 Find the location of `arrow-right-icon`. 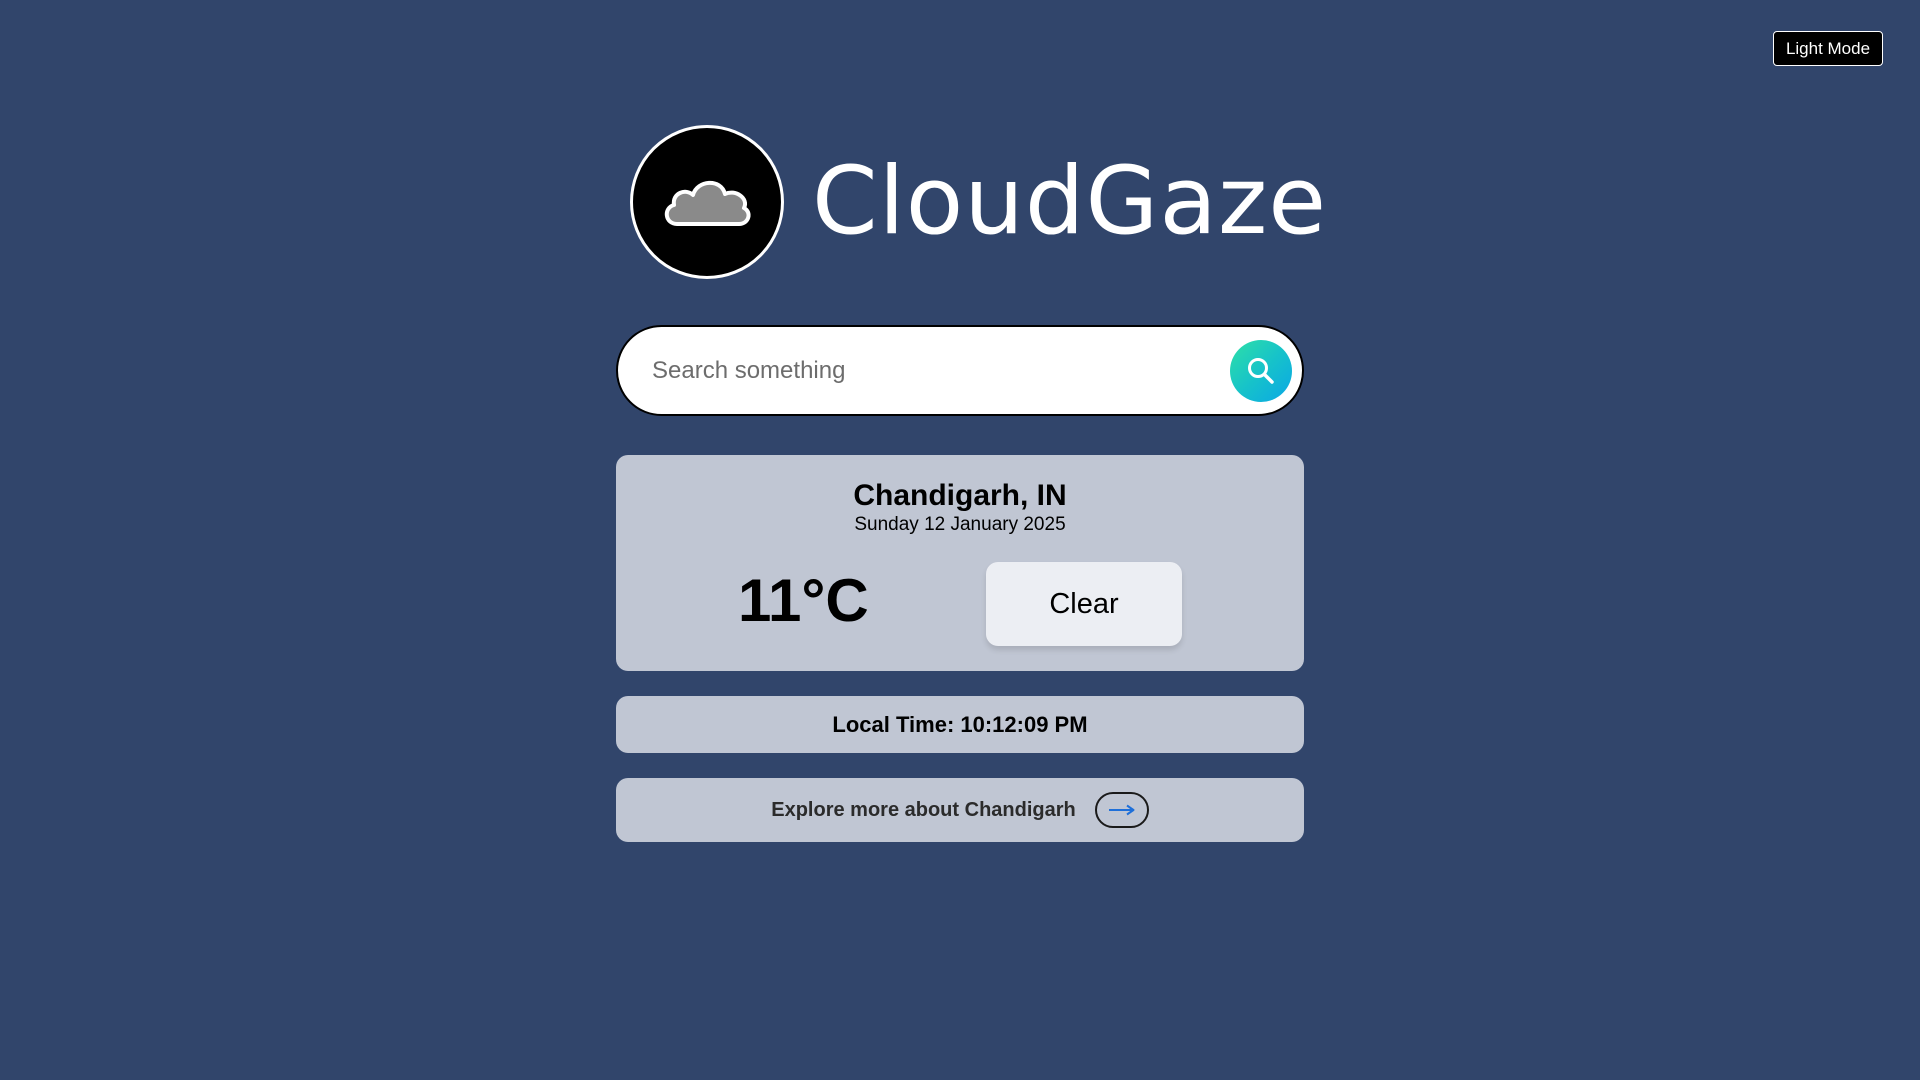

arrow-right-icon is located at coordinates (1121, 810).